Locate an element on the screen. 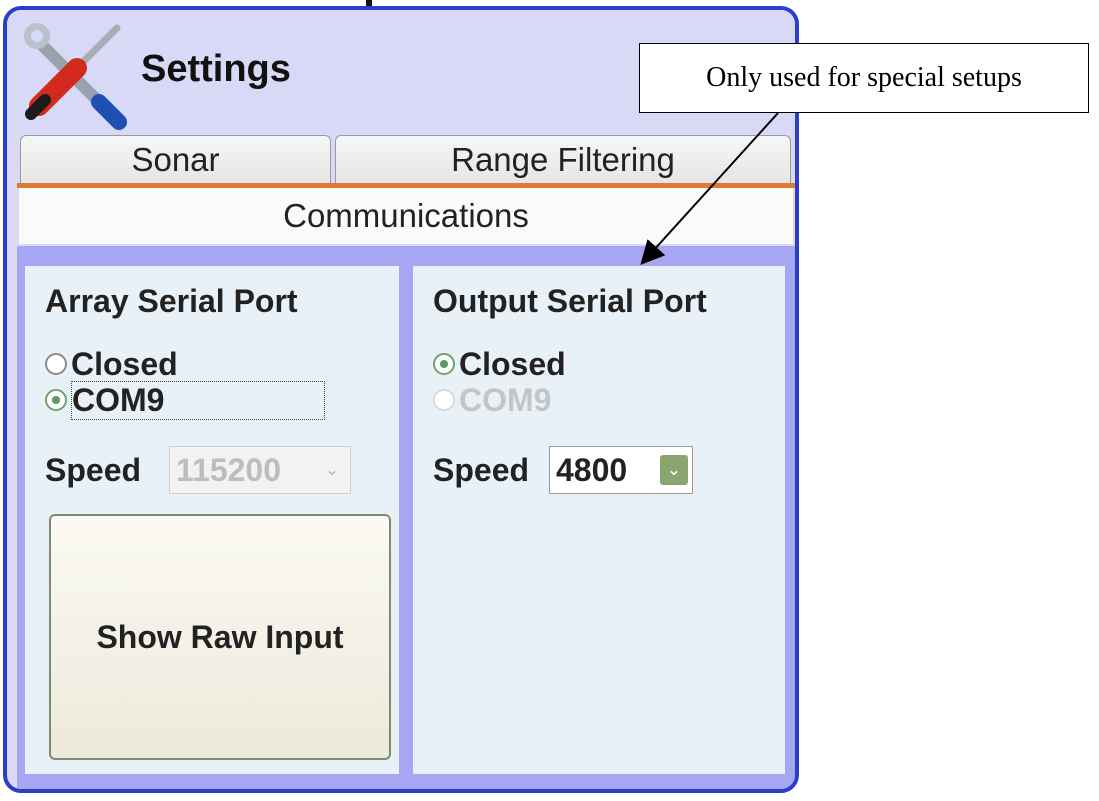 The height and width of the screenshot is (801, 1099). tab-sonar: Sonar is located at coordinates (175, 159).